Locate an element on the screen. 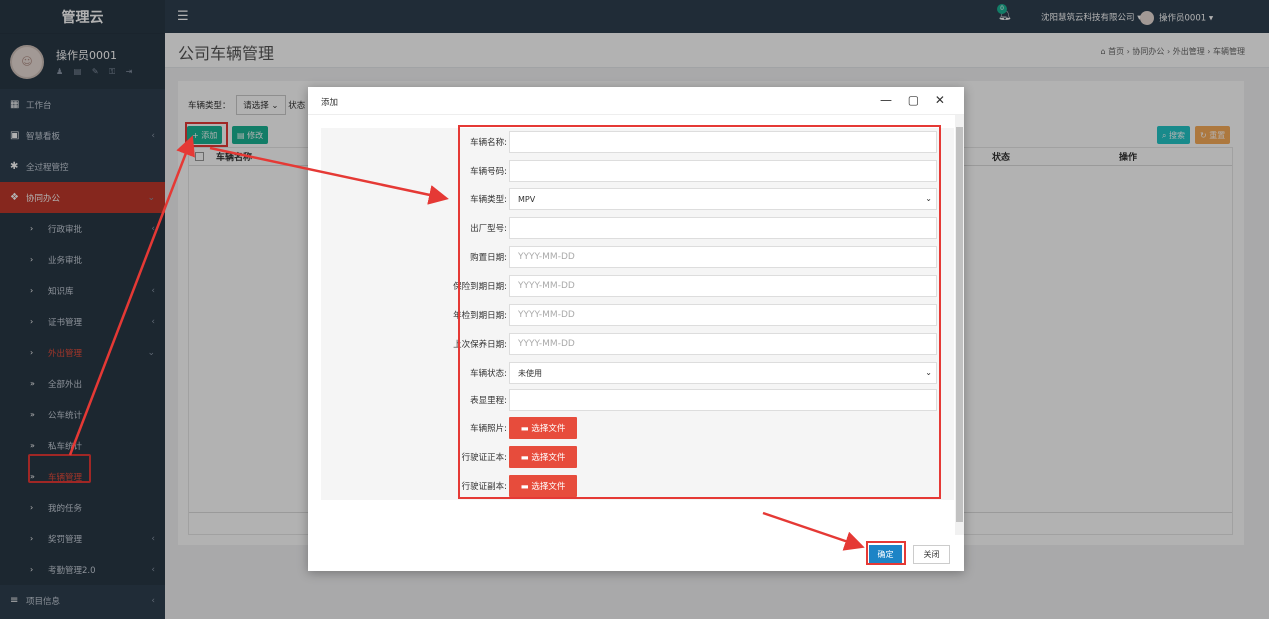 The width and height of the screenshot is (1269, 619). arrow-add-to-form is located at coordinates (329, 175).